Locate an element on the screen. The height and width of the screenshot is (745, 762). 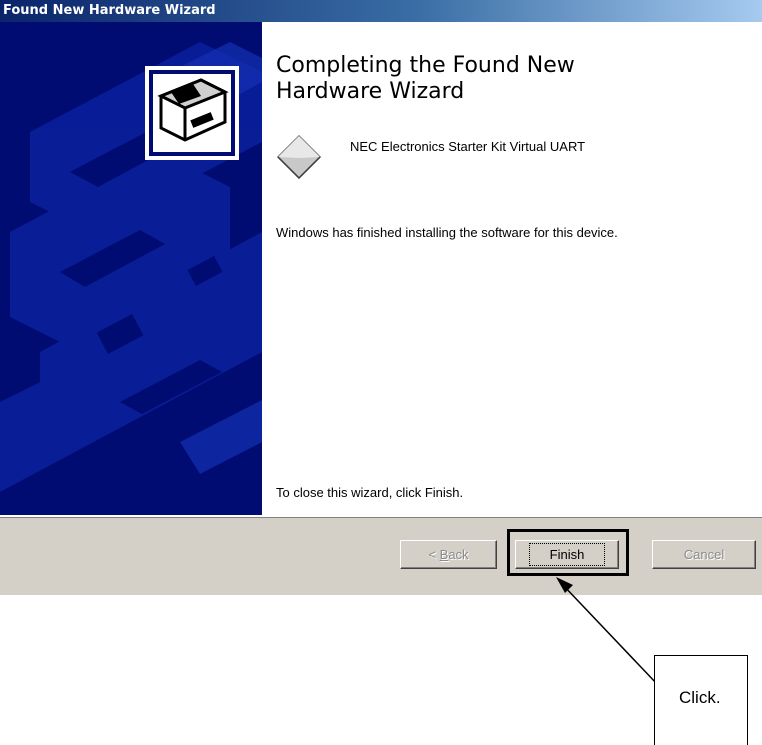
annotation-callout: Click. is located at coordinates (701, 700).